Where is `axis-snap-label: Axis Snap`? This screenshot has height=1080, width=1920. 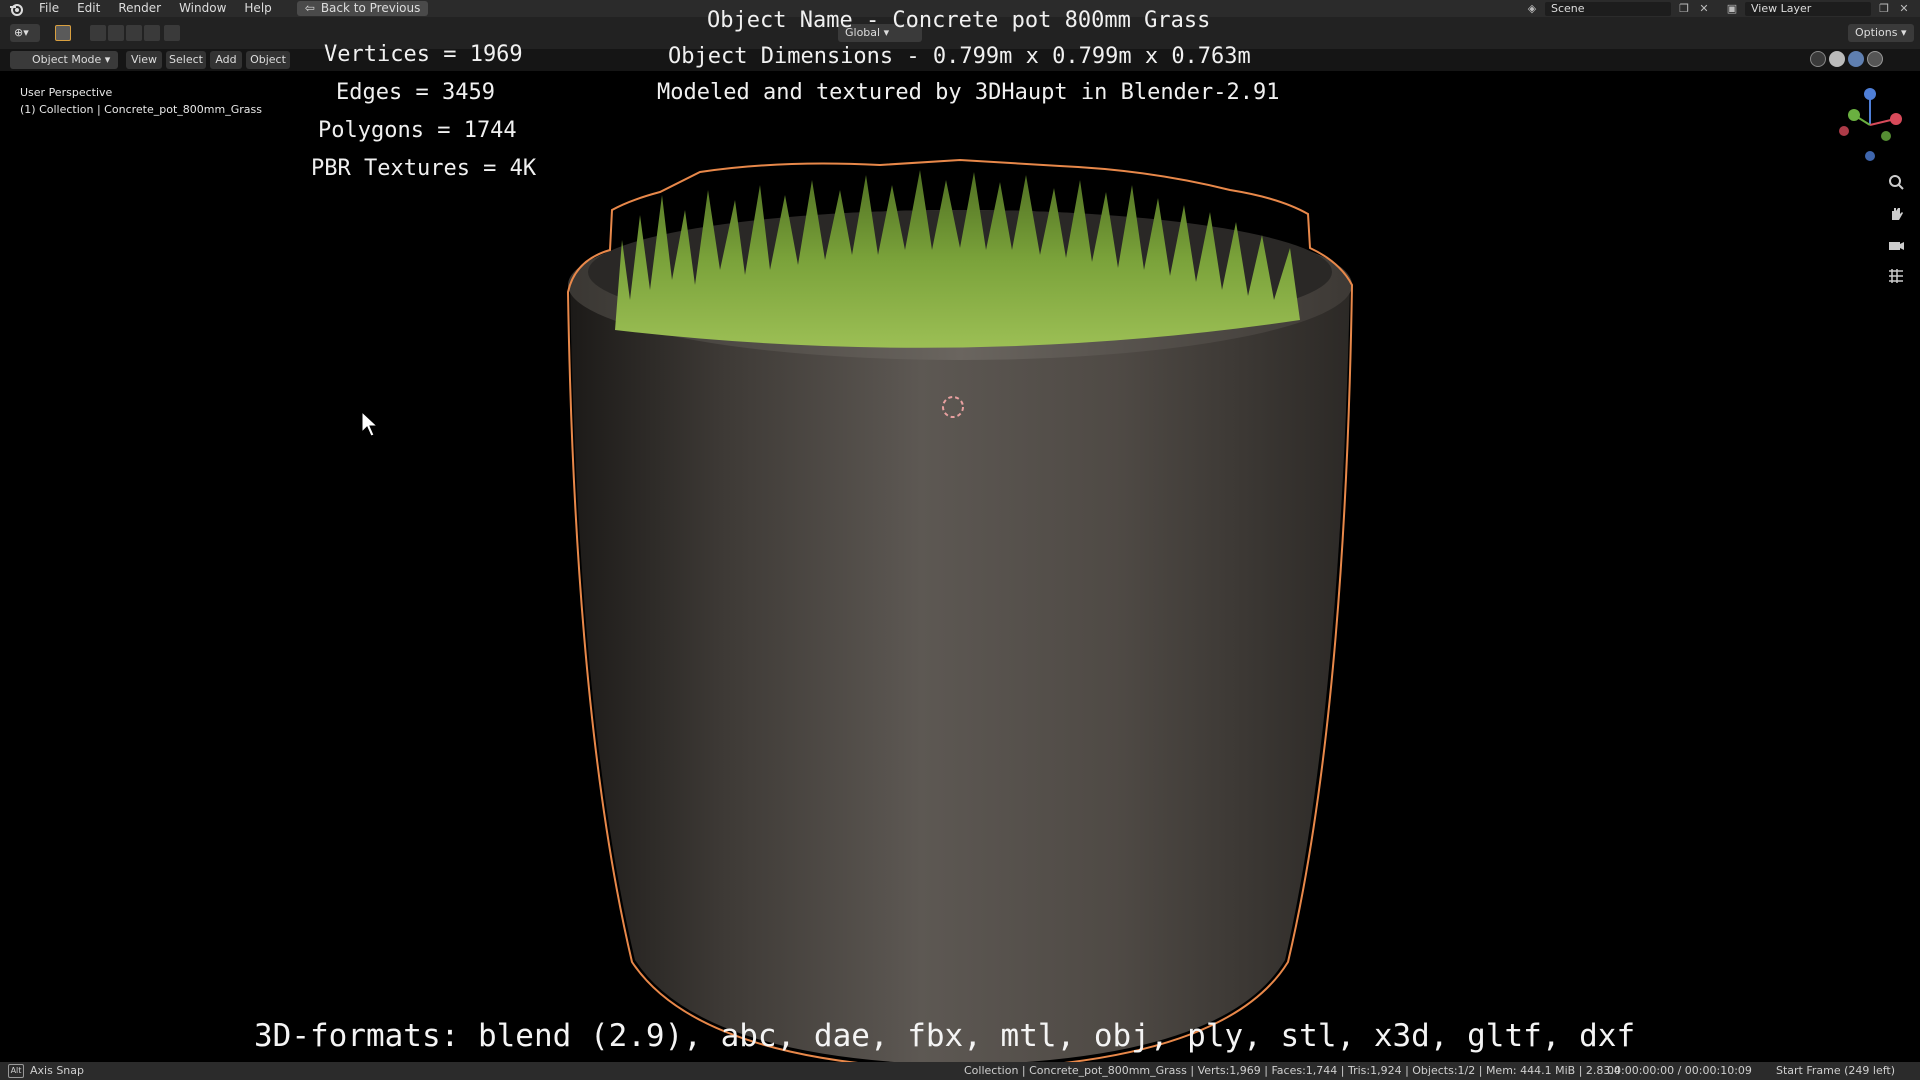
axis-snap-label: Axis Snap is located at coordinates (57, 1070).